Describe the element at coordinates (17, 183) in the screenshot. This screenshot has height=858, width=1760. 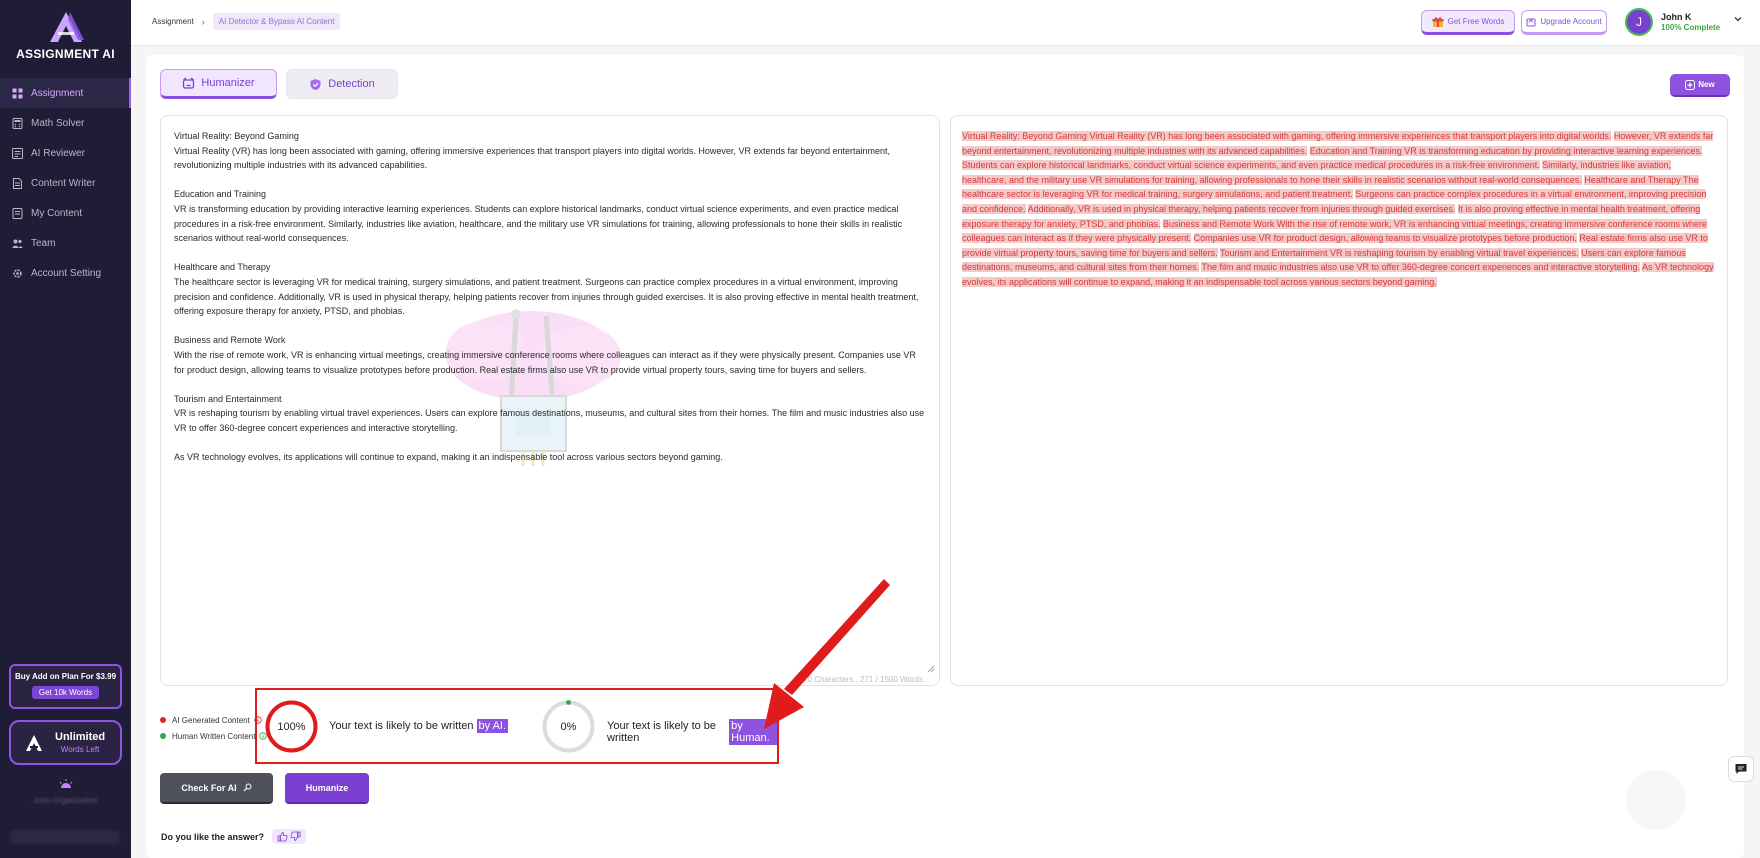
I see `document-icon` at that location.